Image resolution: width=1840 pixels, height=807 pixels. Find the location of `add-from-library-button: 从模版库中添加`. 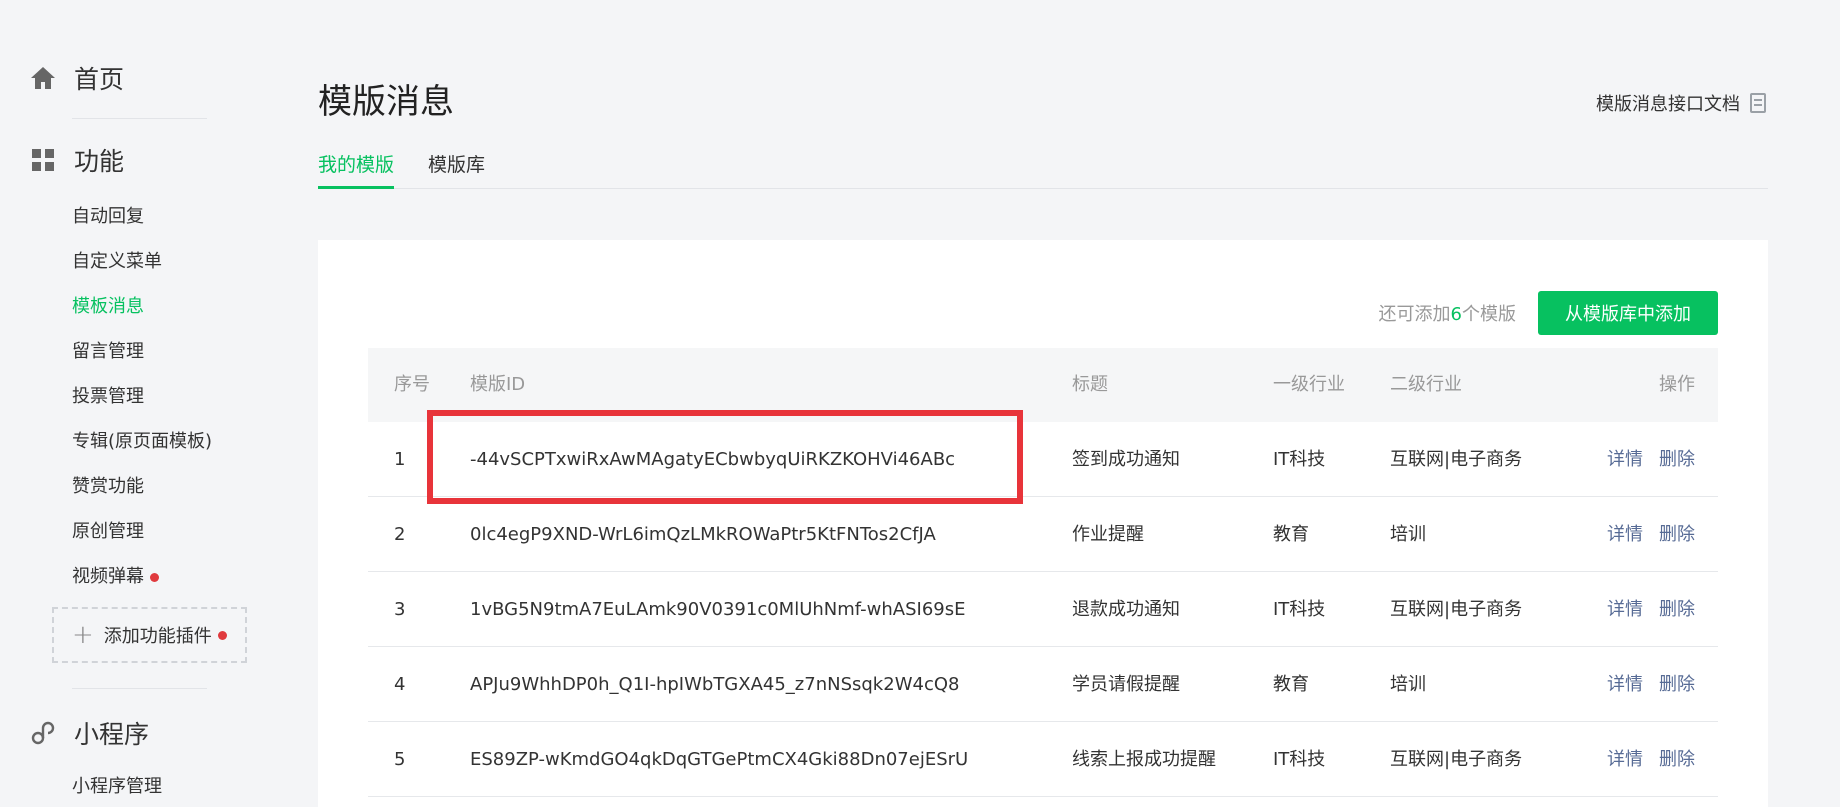

add-from-library-button: 从模版库中添加 is located at coordinates (1628, 313).